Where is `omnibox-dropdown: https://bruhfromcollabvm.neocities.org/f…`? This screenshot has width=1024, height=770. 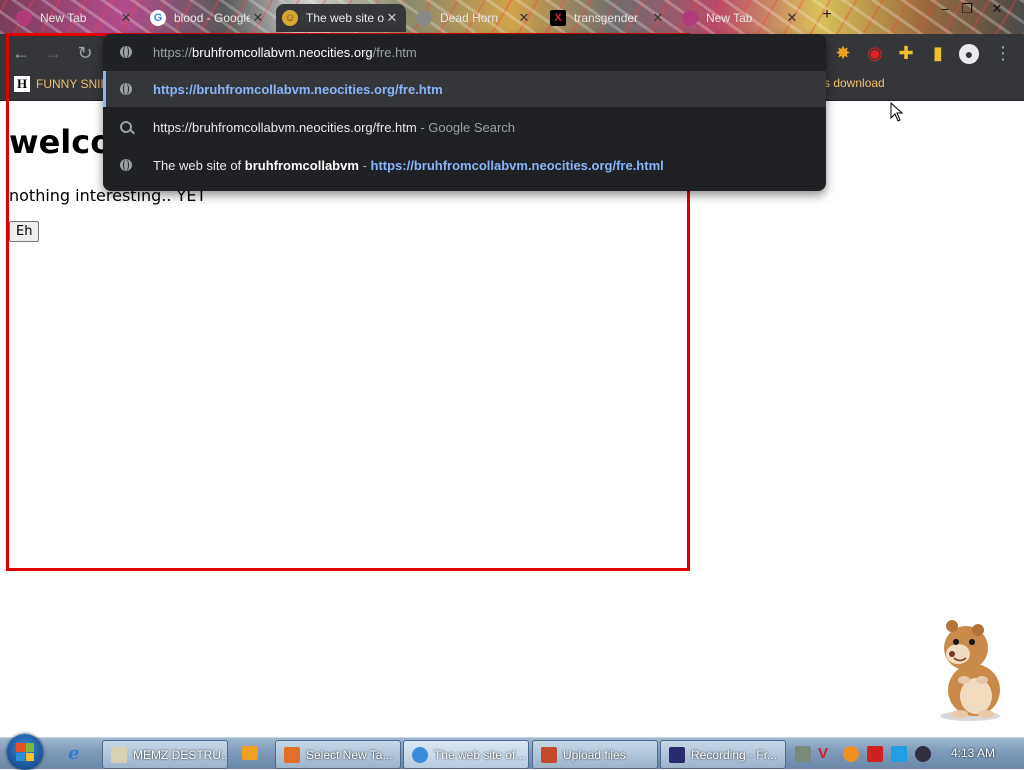
omnibox-dropdown: https://bruhfromcollabvm.neocities.org/f… is located at coordinates (464, 112).